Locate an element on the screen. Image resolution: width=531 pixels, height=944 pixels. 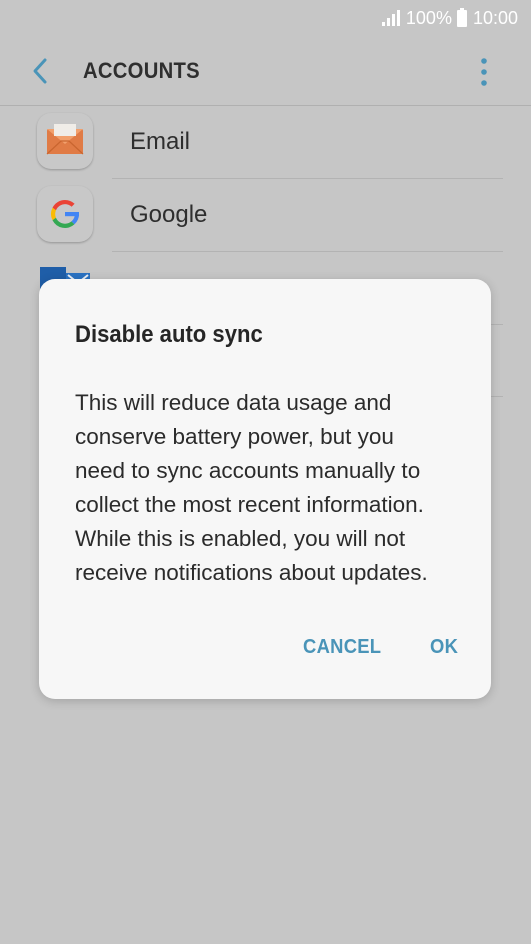
signal-icon is located at coordinates (390, 18).